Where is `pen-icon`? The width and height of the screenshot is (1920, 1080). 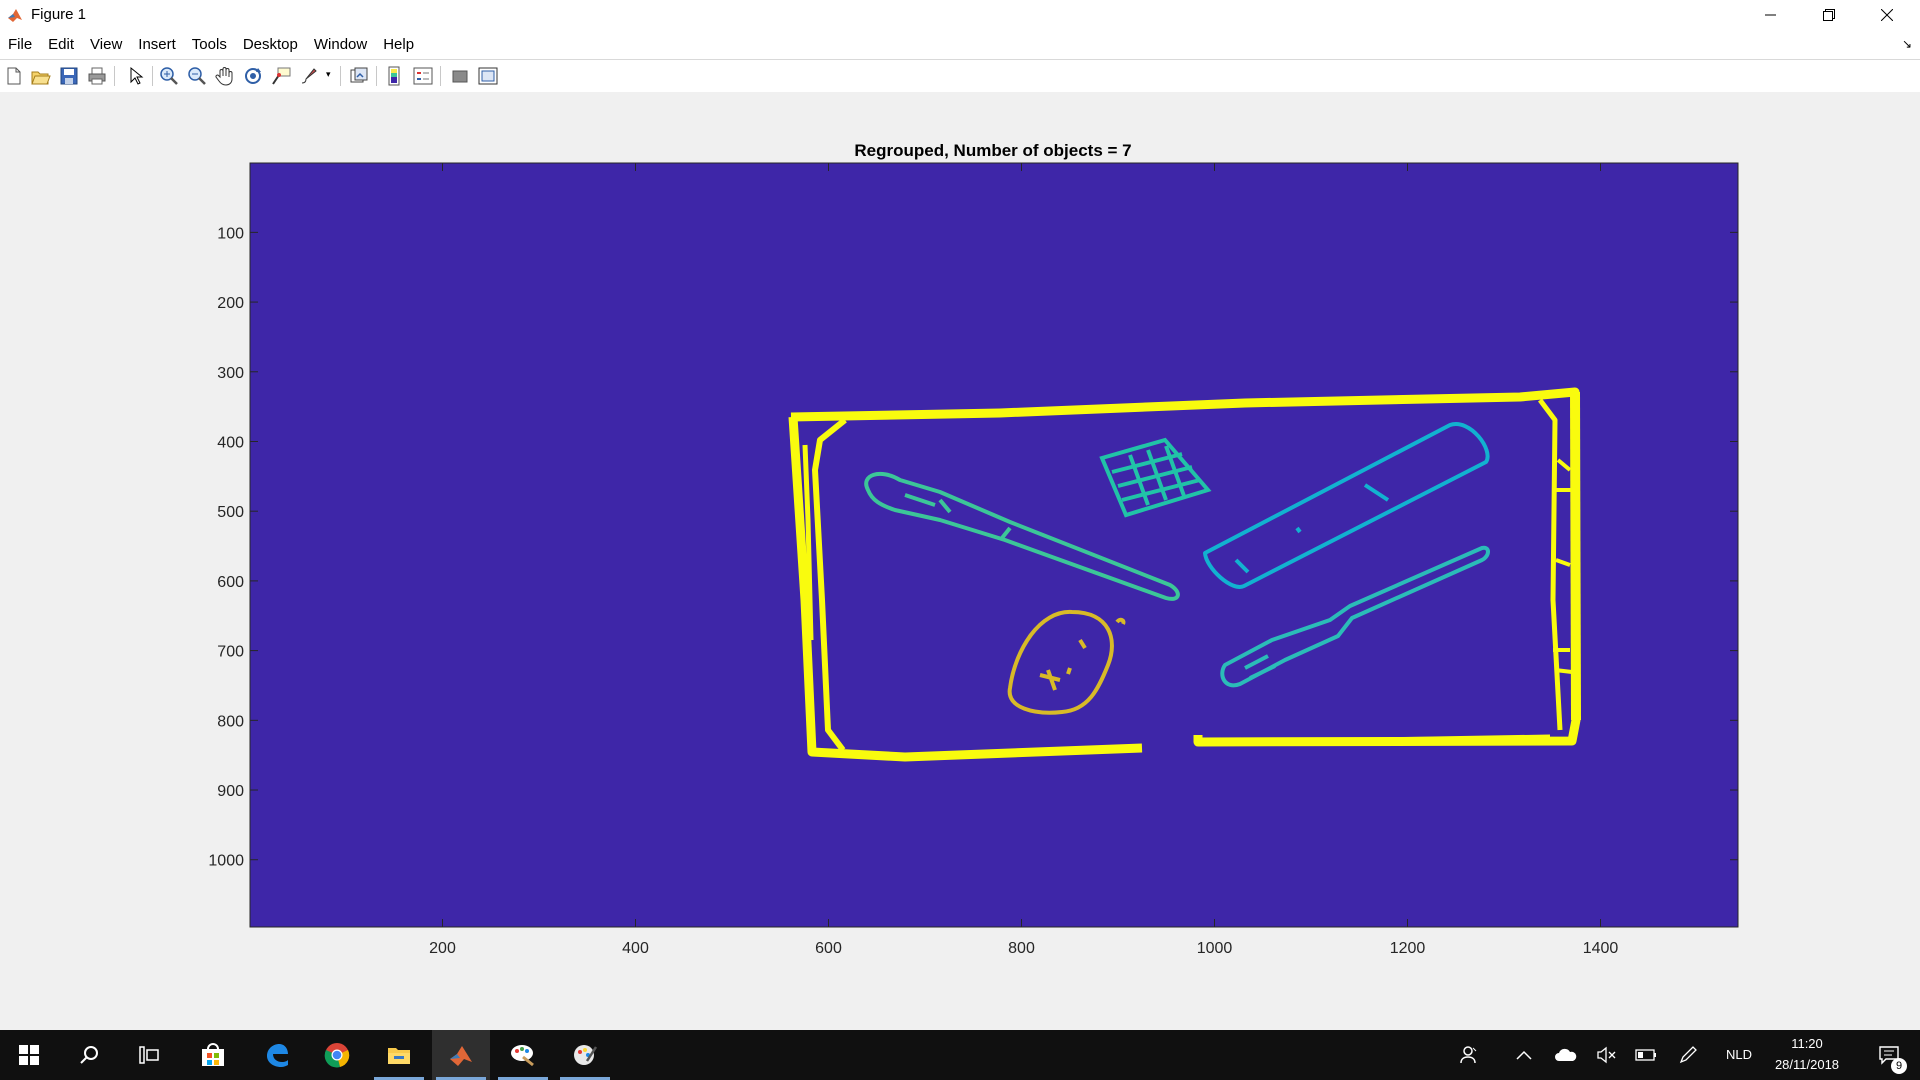
pen-icon is located at coordinates (1688, 1055).